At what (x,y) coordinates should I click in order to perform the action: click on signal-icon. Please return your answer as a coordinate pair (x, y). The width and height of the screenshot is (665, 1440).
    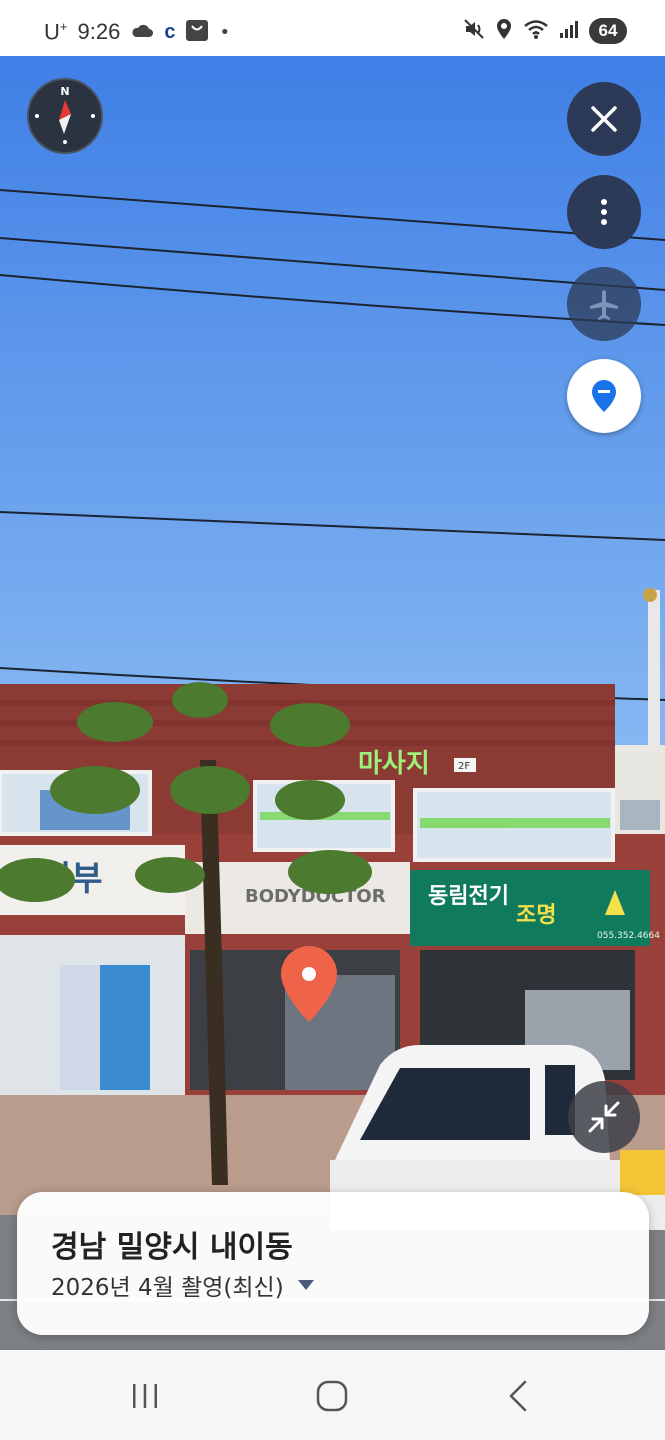
    Looking at the image, I should click on (569, 31).